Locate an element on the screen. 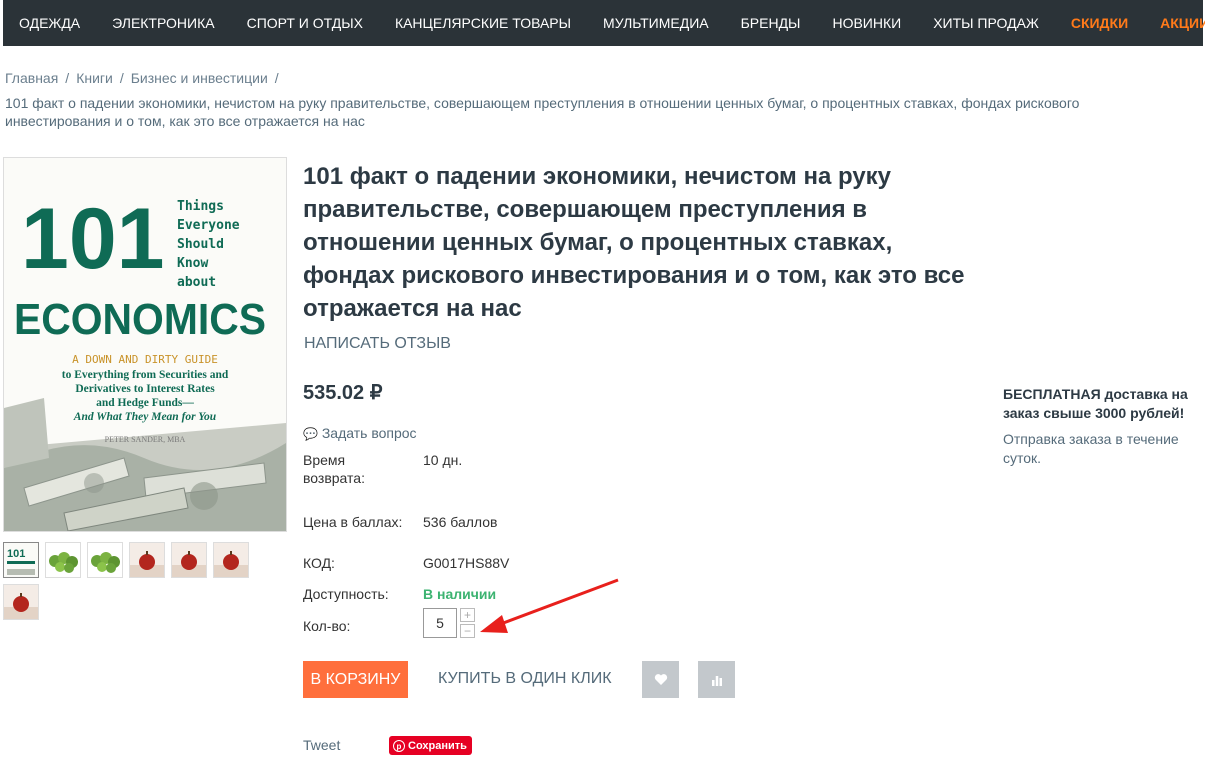 The image size is (1205, 765). availability-label: Доступность: is located at coordinates (346, 594).